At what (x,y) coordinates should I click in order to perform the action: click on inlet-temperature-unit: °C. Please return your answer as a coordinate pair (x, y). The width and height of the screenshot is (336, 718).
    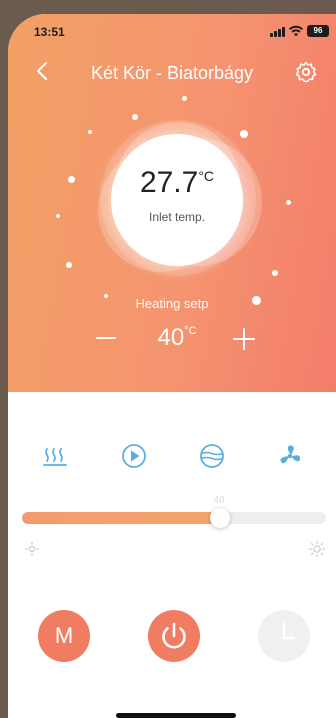
    Looking at the image, I should click on (206, 176).